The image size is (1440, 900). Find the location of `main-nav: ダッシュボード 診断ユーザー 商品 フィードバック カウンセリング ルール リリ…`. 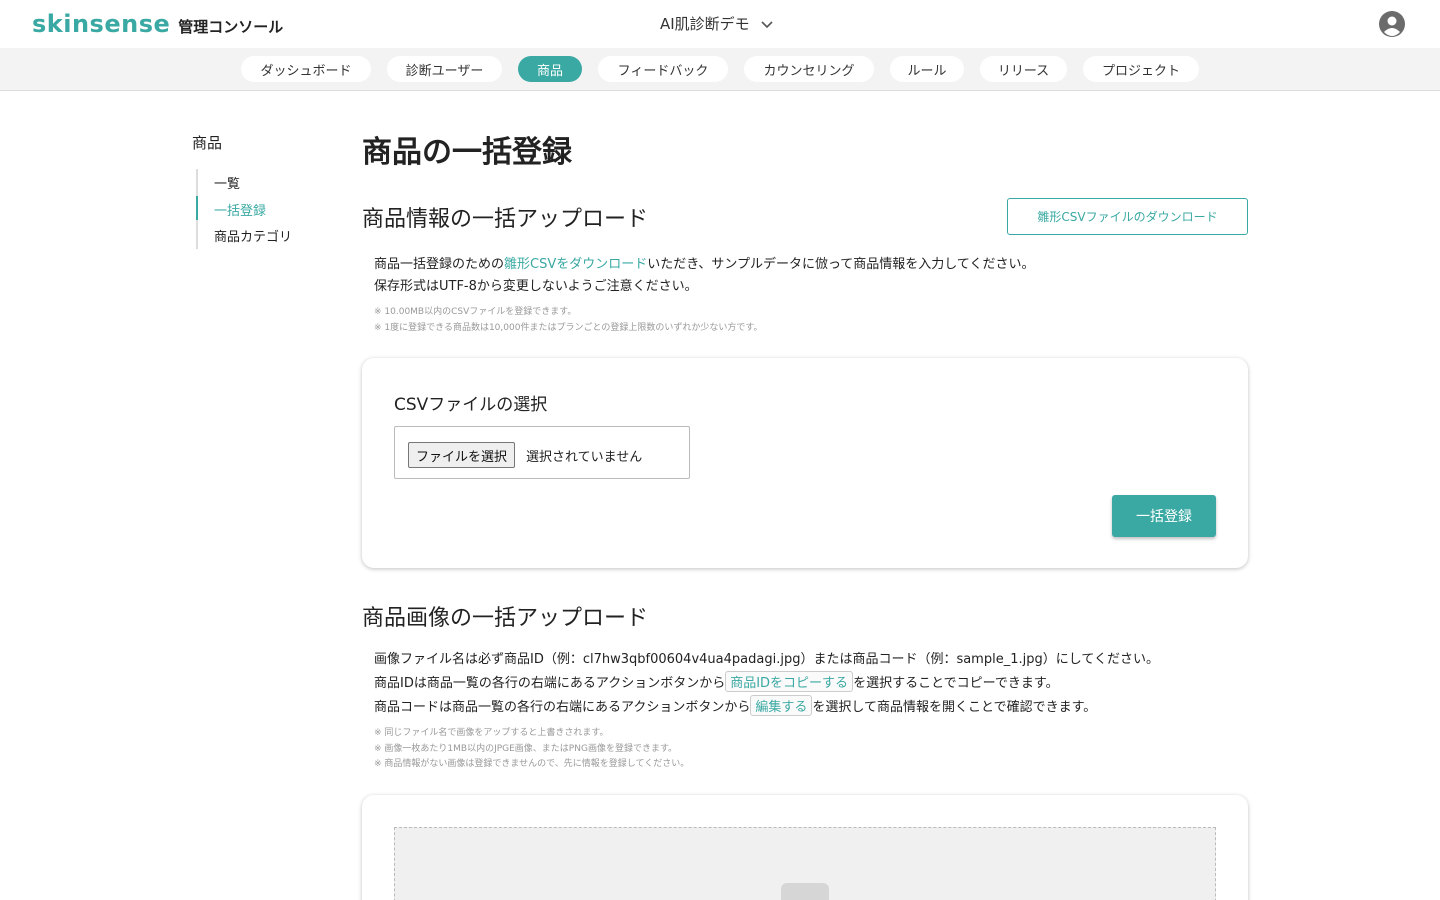

main-nav: ダッシュボード 診断ユーザー 商品 フィードバック カウンセリング ルール リリ… is located at coordinates (720, 69).